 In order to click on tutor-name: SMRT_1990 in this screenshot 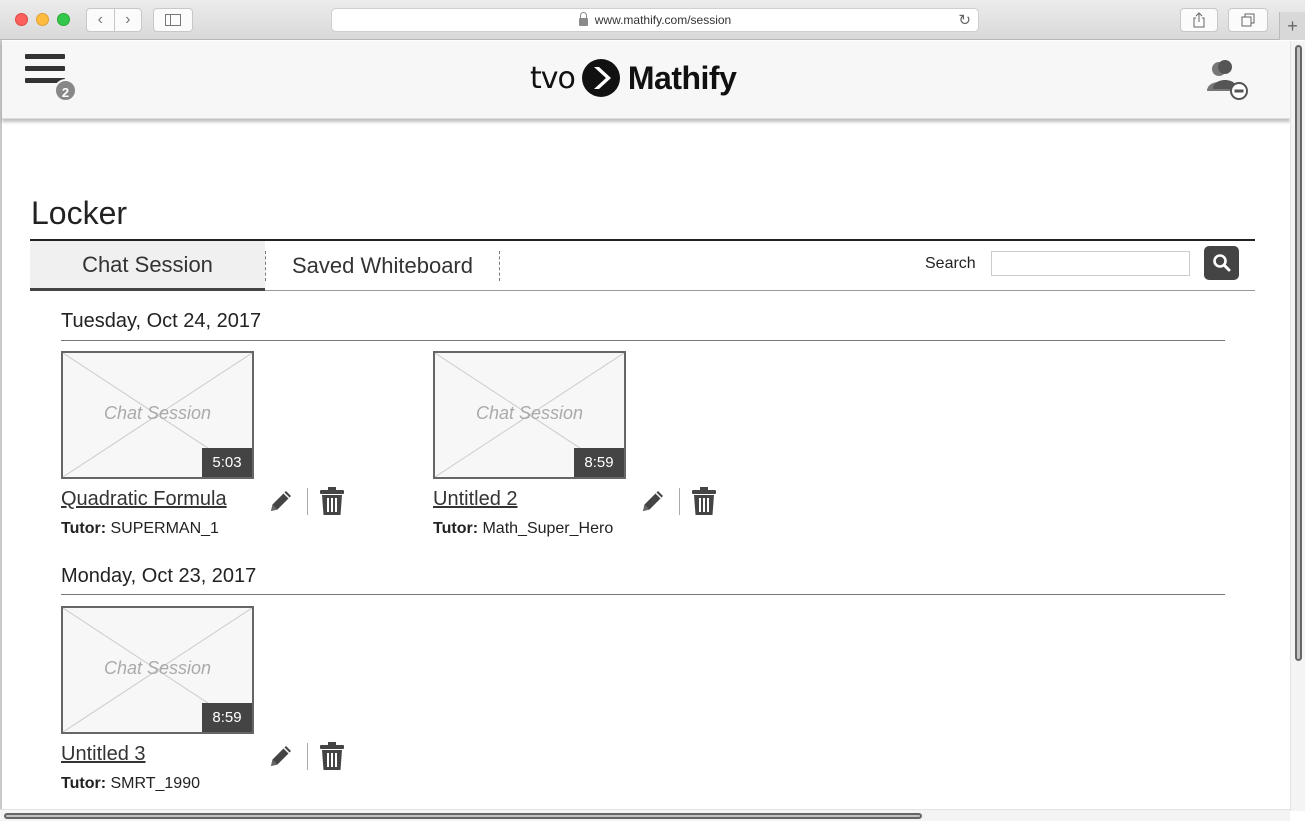, I will do `click(155, 783)`.